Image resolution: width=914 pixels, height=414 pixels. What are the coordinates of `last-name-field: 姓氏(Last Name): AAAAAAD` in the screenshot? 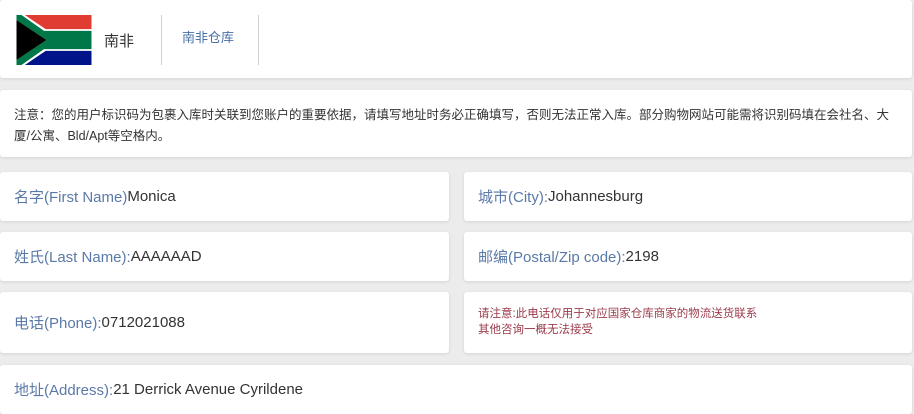 It's located at (224, 256).